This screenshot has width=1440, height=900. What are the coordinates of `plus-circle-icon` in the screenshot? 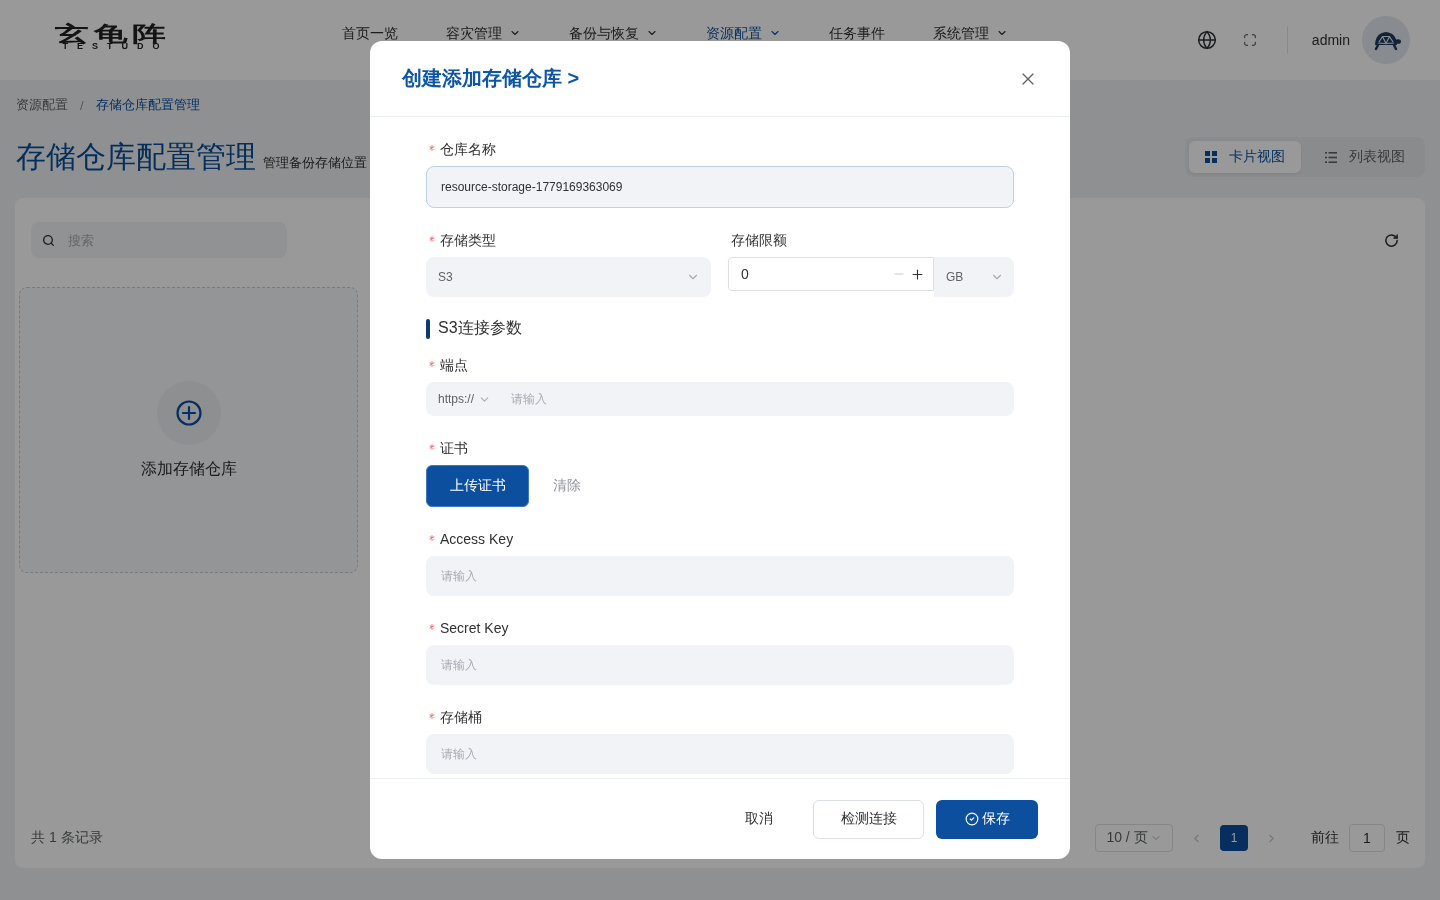 It's located at (188, 412).